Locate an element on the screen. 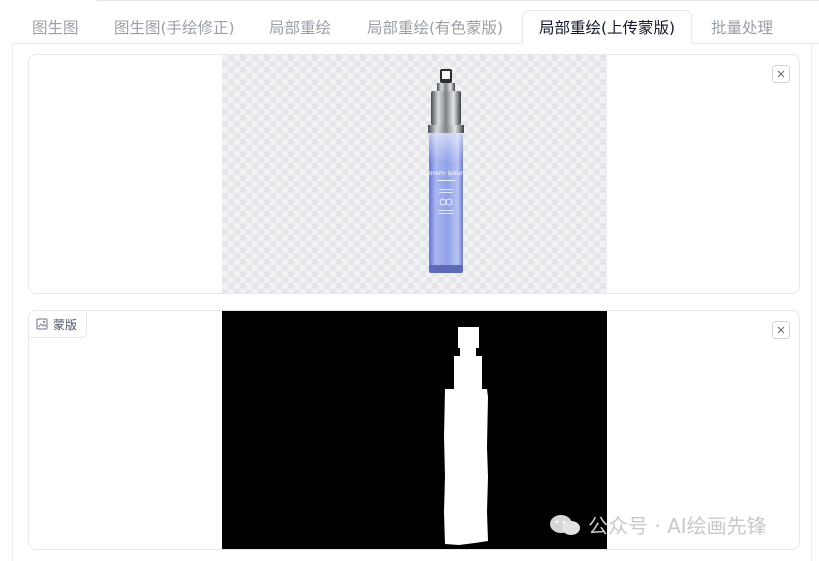 This screenshot has width=819, height=561. tab-batch: 批量处理 is located at coordinates (742, 28).